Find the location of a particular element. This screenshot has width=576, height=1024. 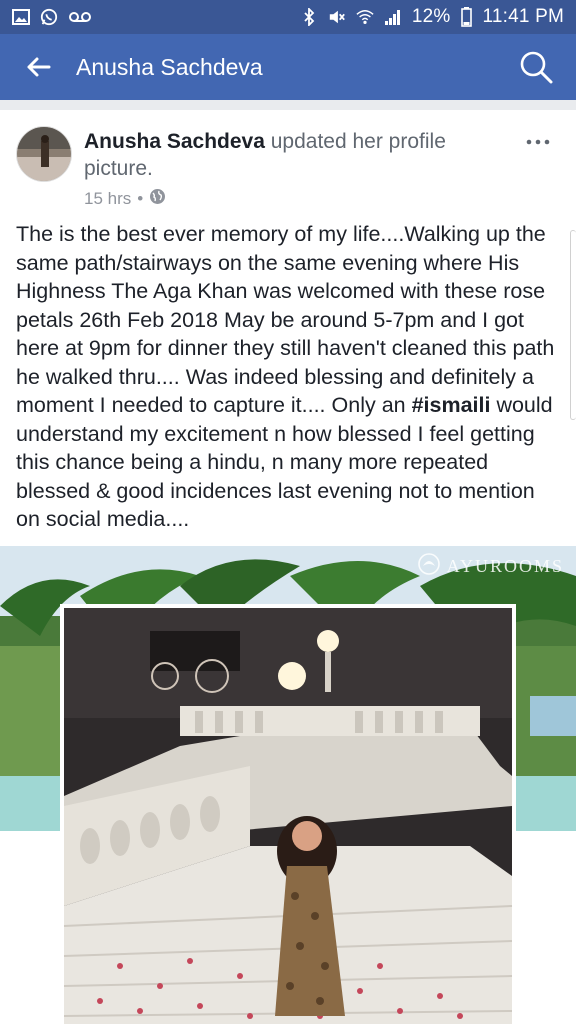

author-name: Anusha Sachdeva is located at coordinates (174, 141).